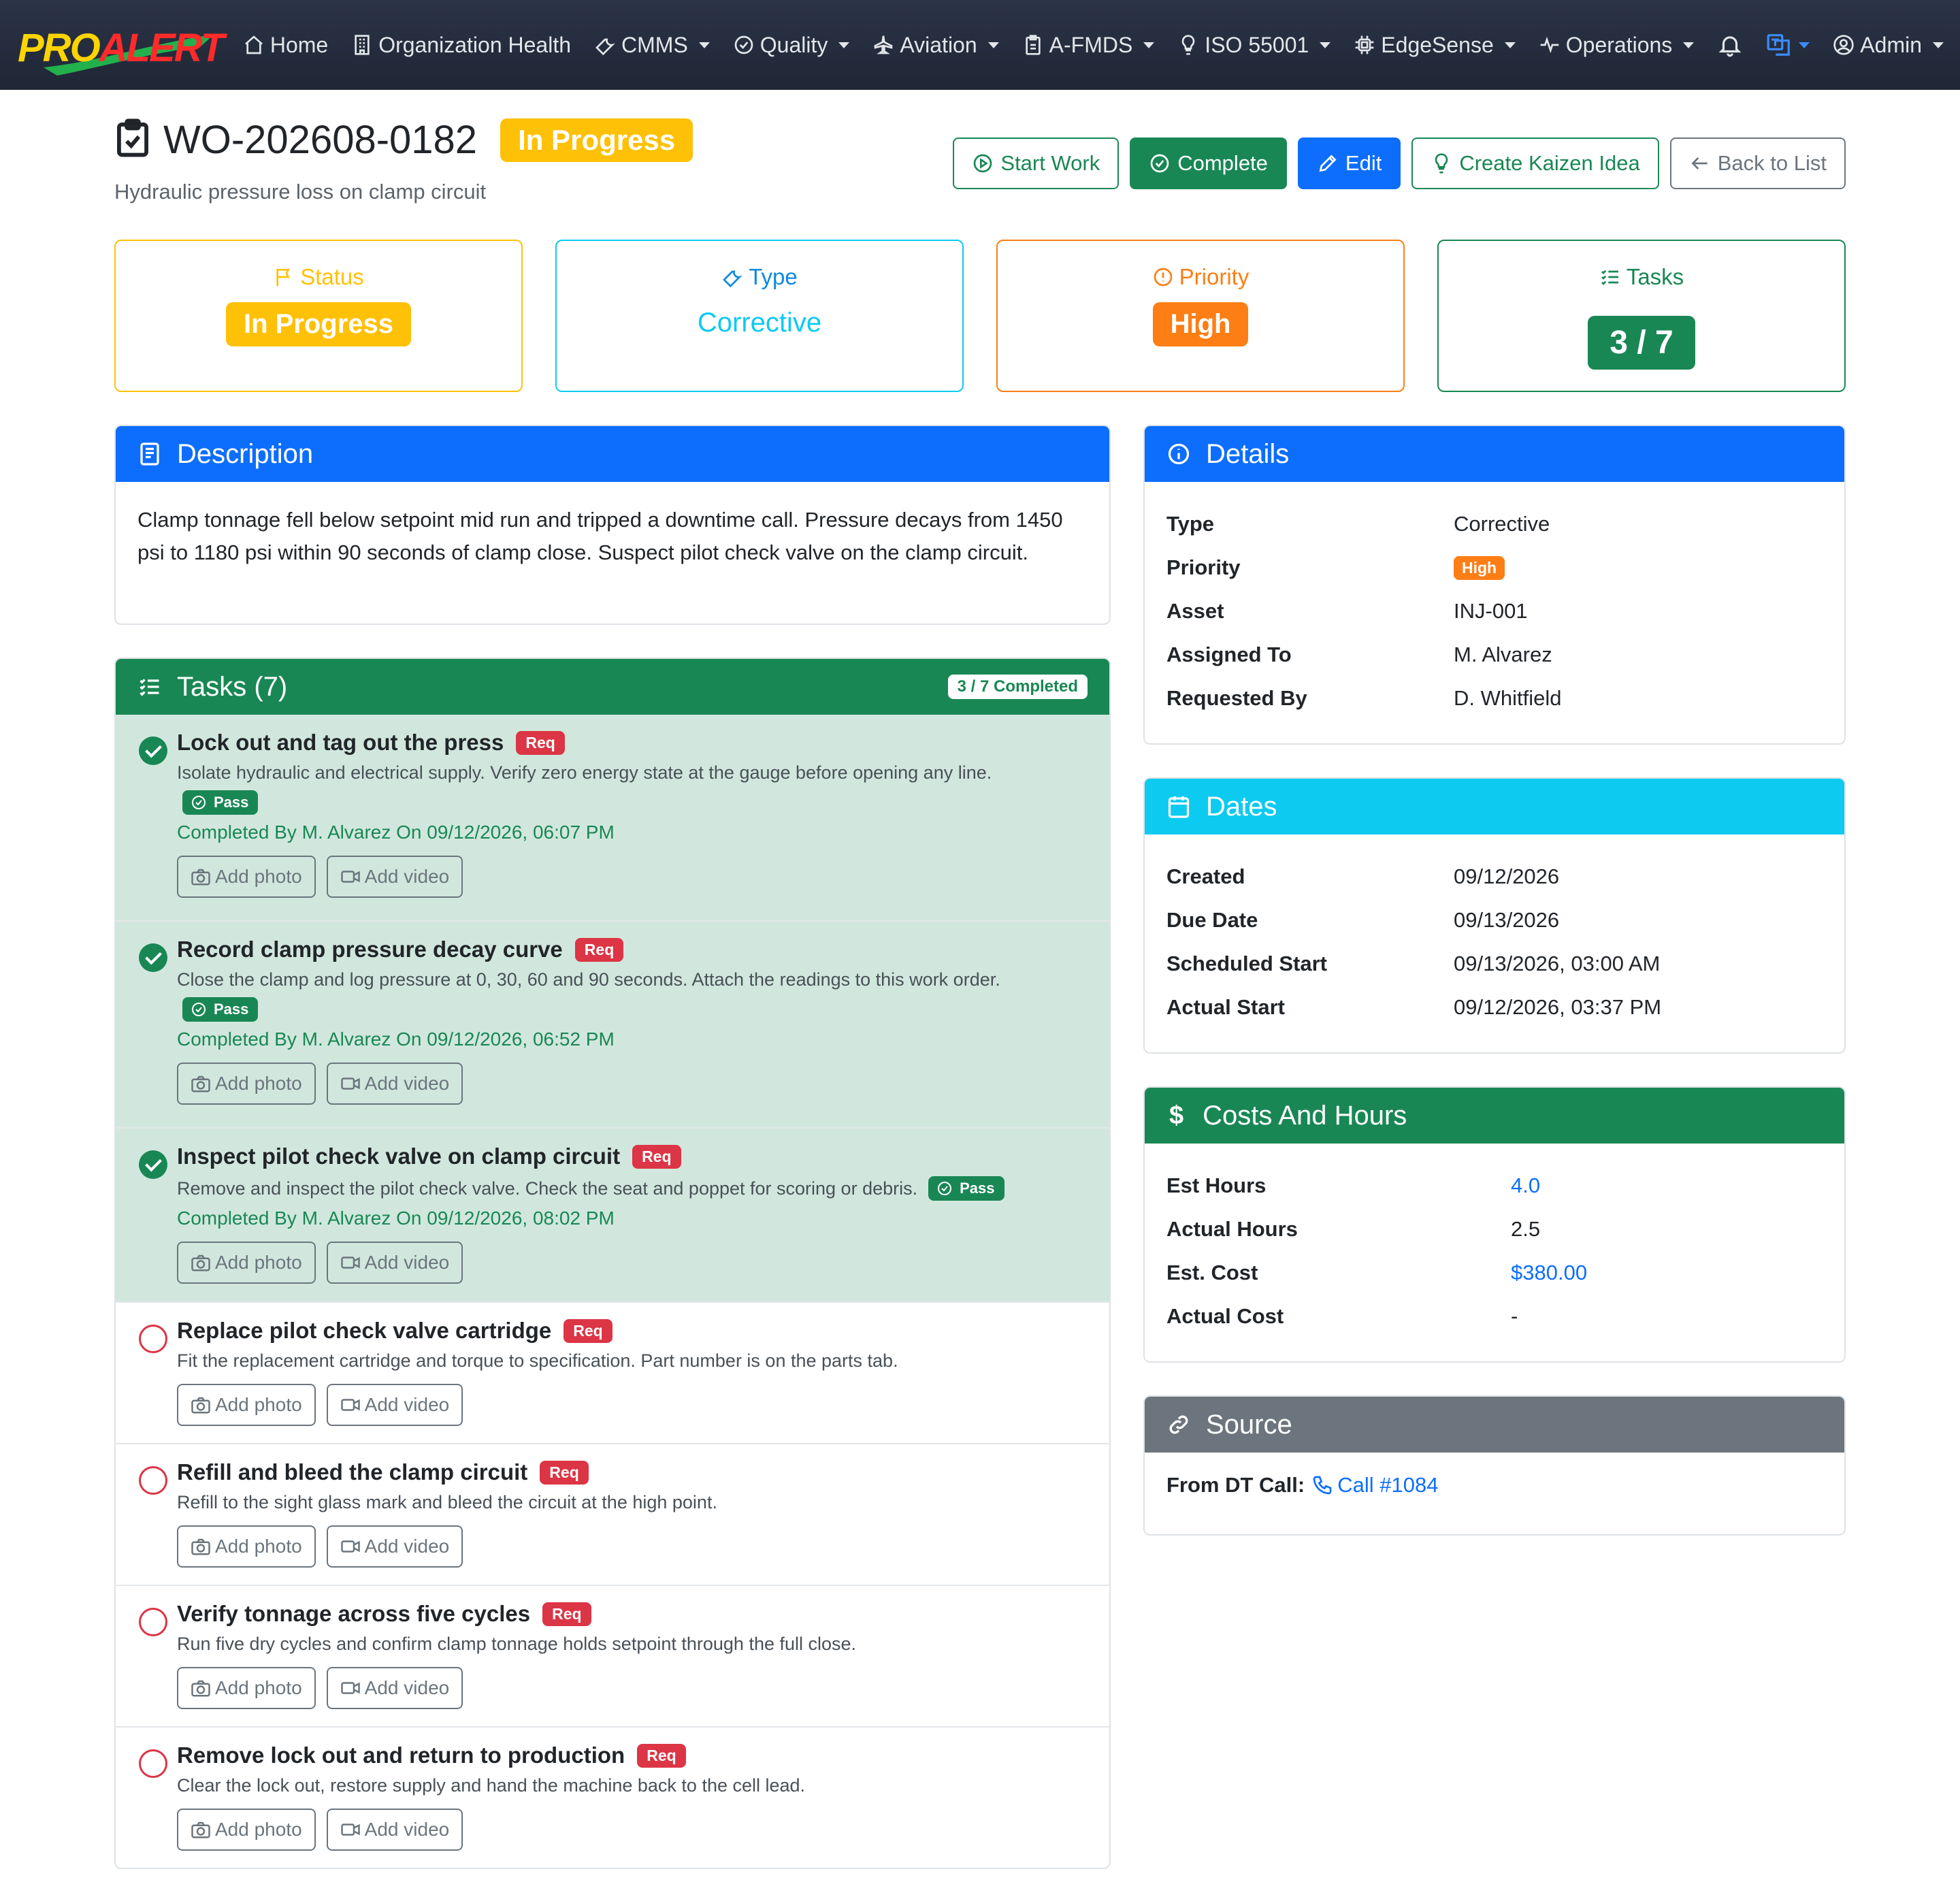 This screenshot has width=1960, height=1880. I want to click on edit-button: Edit, so click(1349, 163).